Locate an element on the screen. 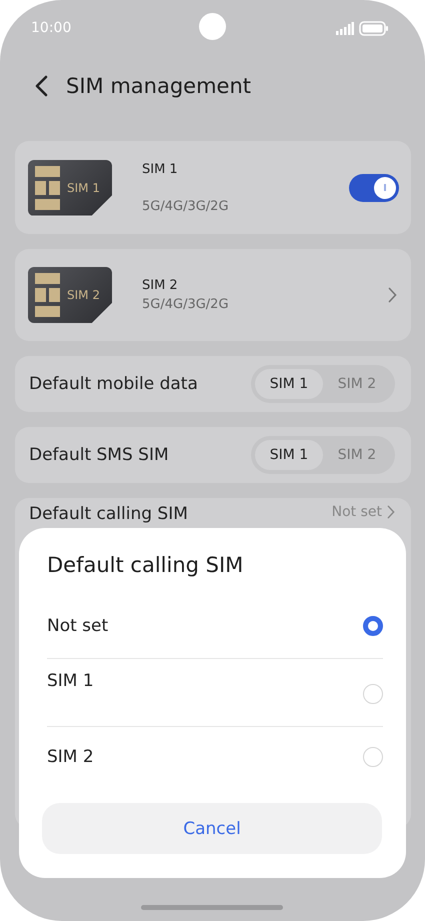 This screenshot has height=921, width=425. sim-card-label: SIM 1 is located at coordinates (83, 187).